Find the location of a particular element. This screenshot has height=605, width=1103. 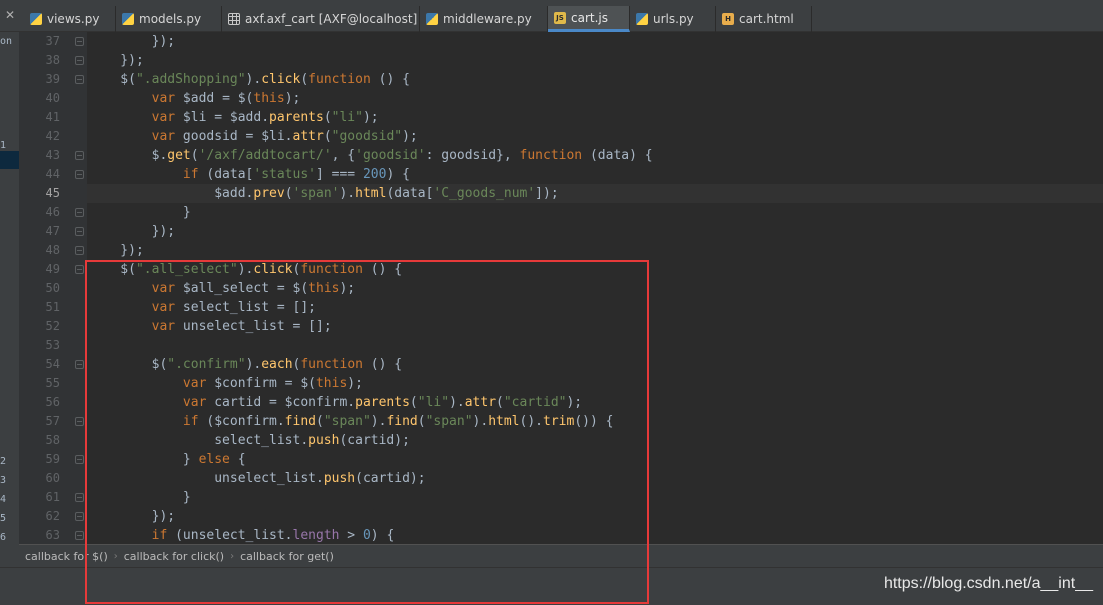

tab-views-py: views.py is located at coordinates (70, 19).